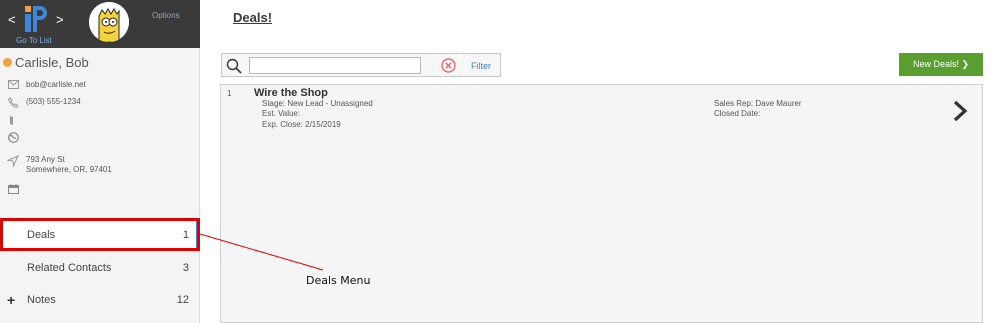  I want to click on deal-number: 1, so click(229, 93).